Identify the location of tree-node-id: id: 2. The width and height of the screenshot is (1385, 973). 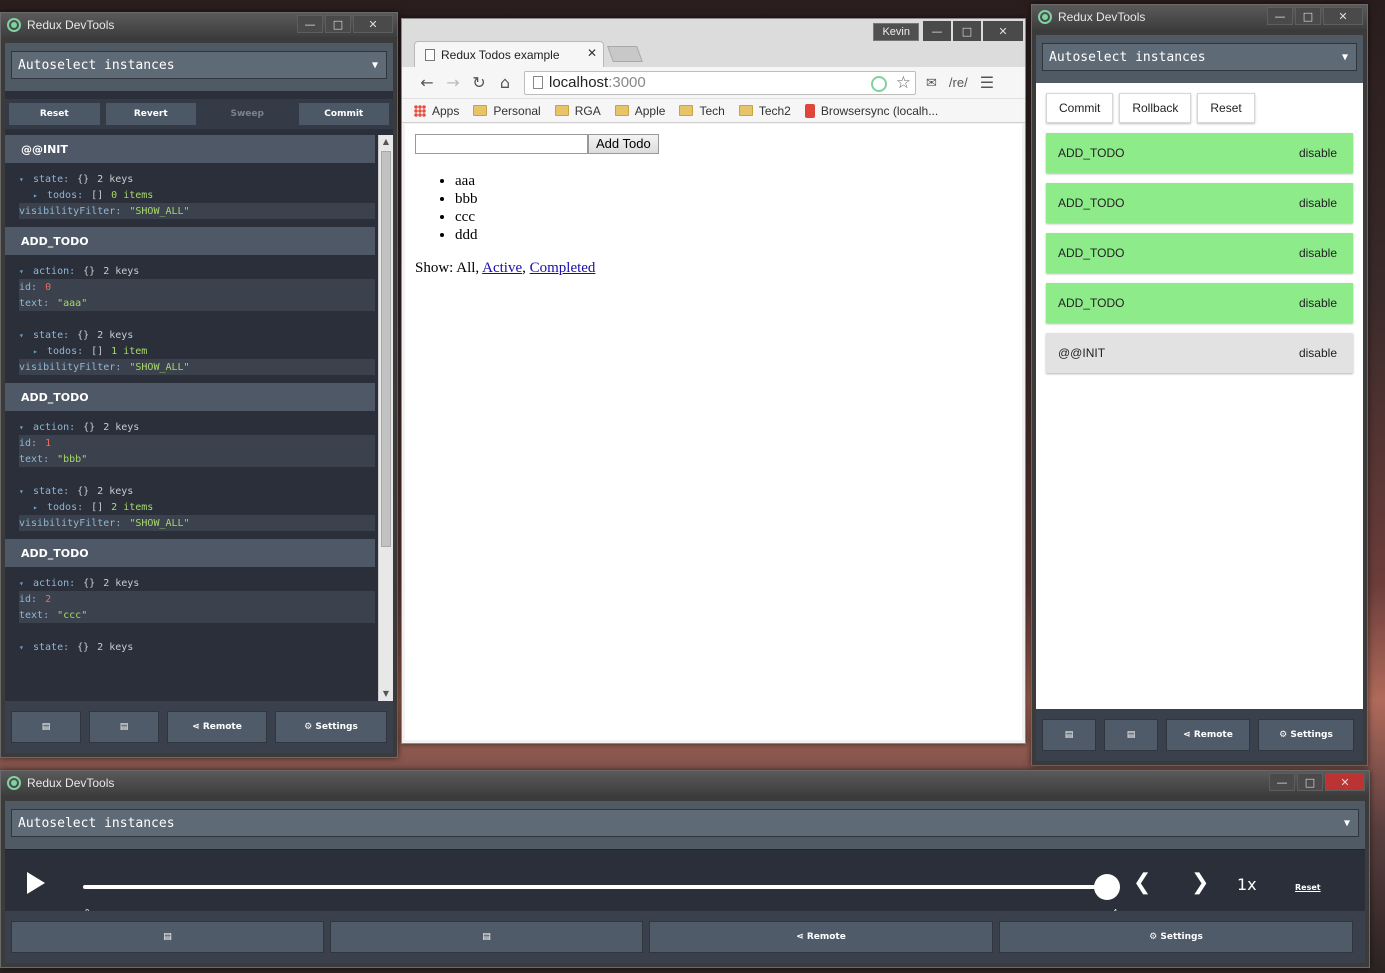
(197, 599).